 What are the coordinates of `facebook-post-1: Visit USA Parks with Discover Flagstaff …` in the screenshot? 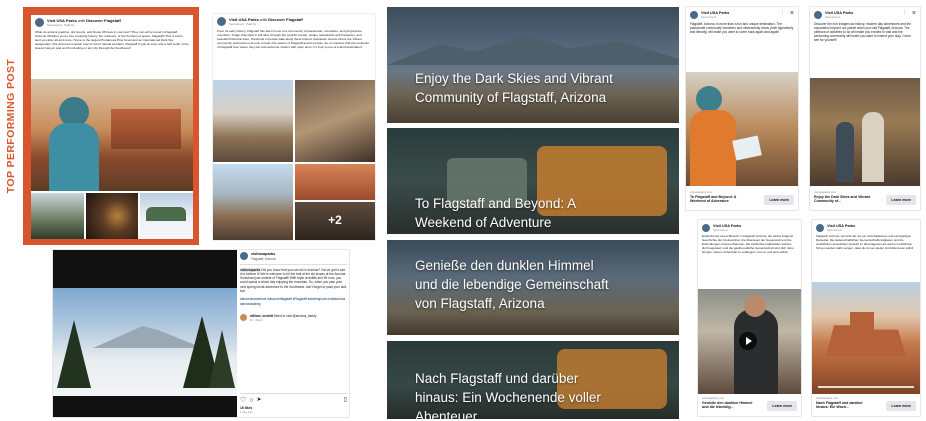 It's located at (112, 127).